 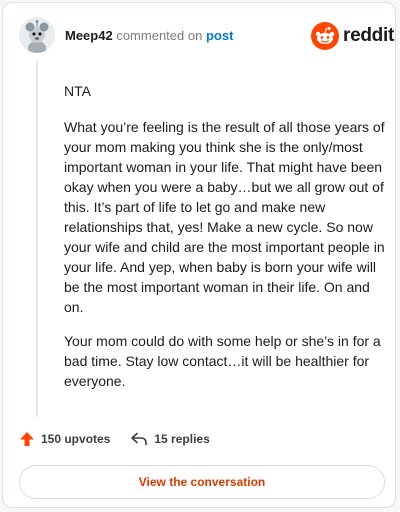 What do you see at coordinates (77, 91) in the screenshot?
I see `comment-paragraph: NTA` at bounding box center [77, 91].